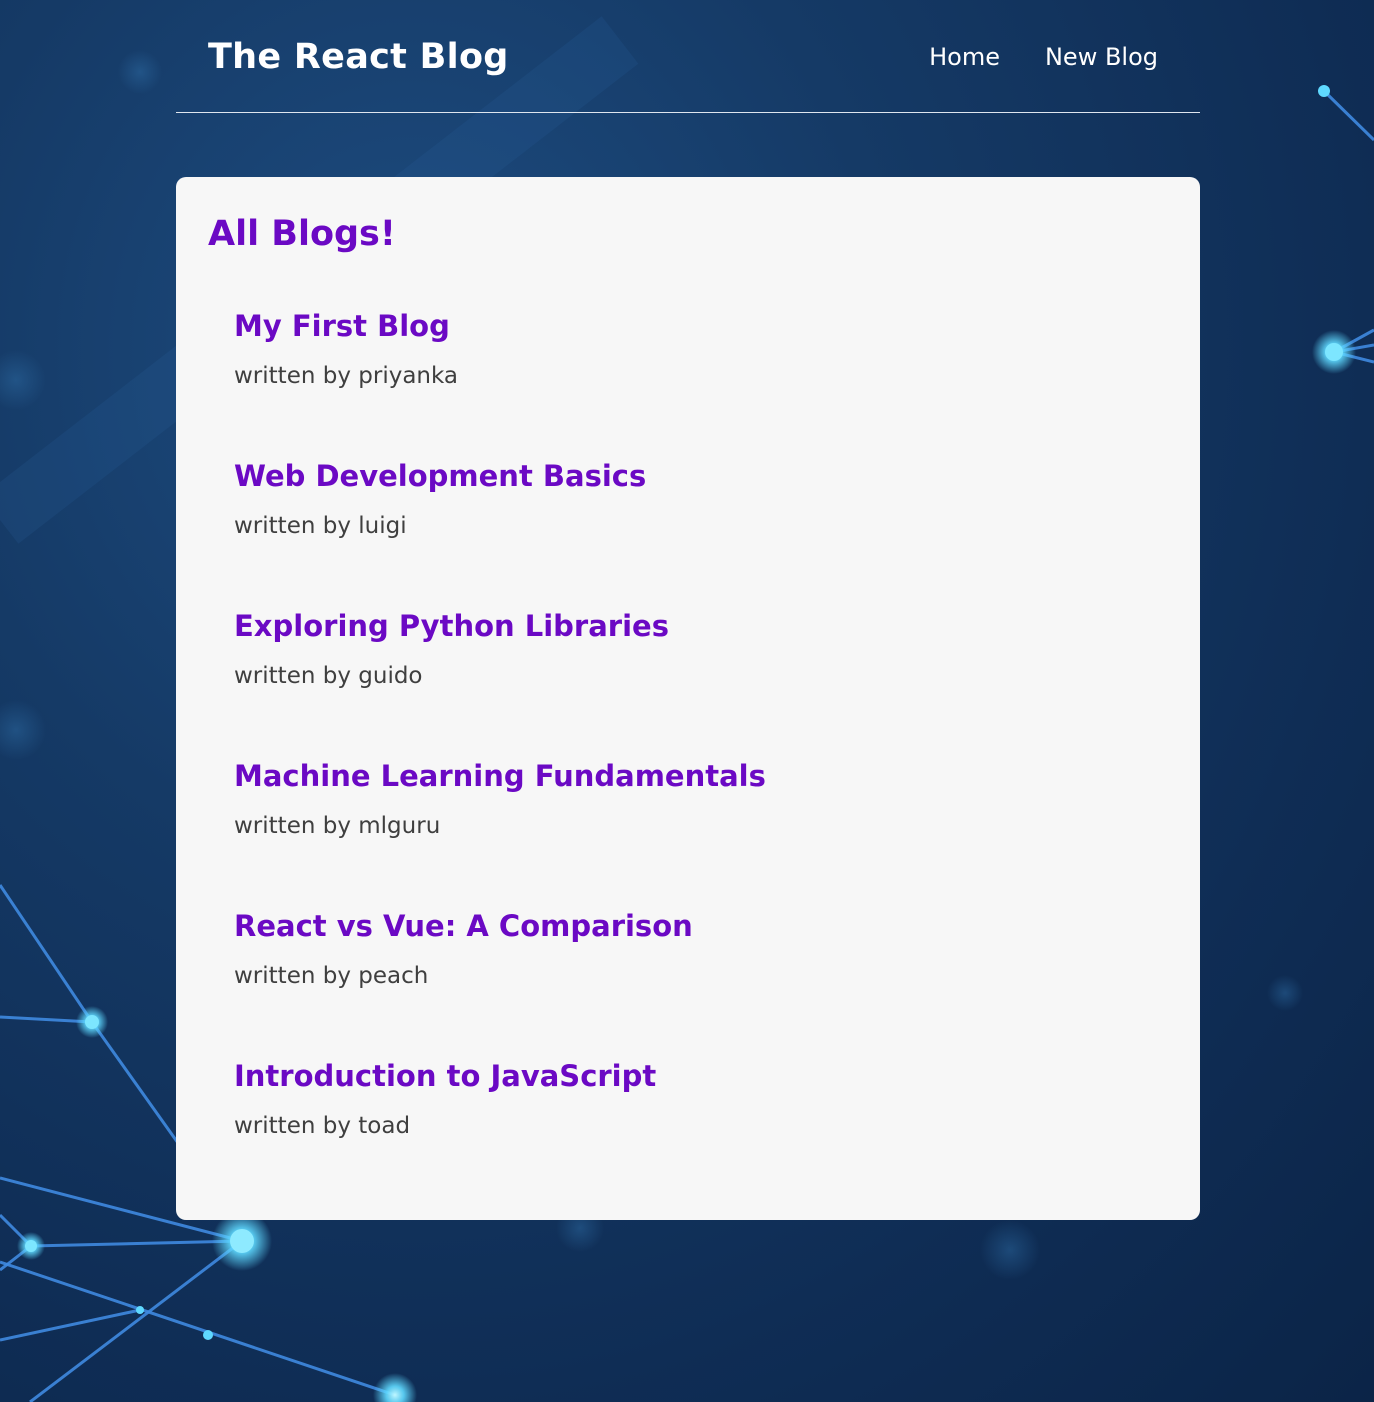  What do you see at coordinates (684, 776) in the screenshot?
I see `blog-title: Machine Learning Fundamentals` at bounding box center [684, 776].